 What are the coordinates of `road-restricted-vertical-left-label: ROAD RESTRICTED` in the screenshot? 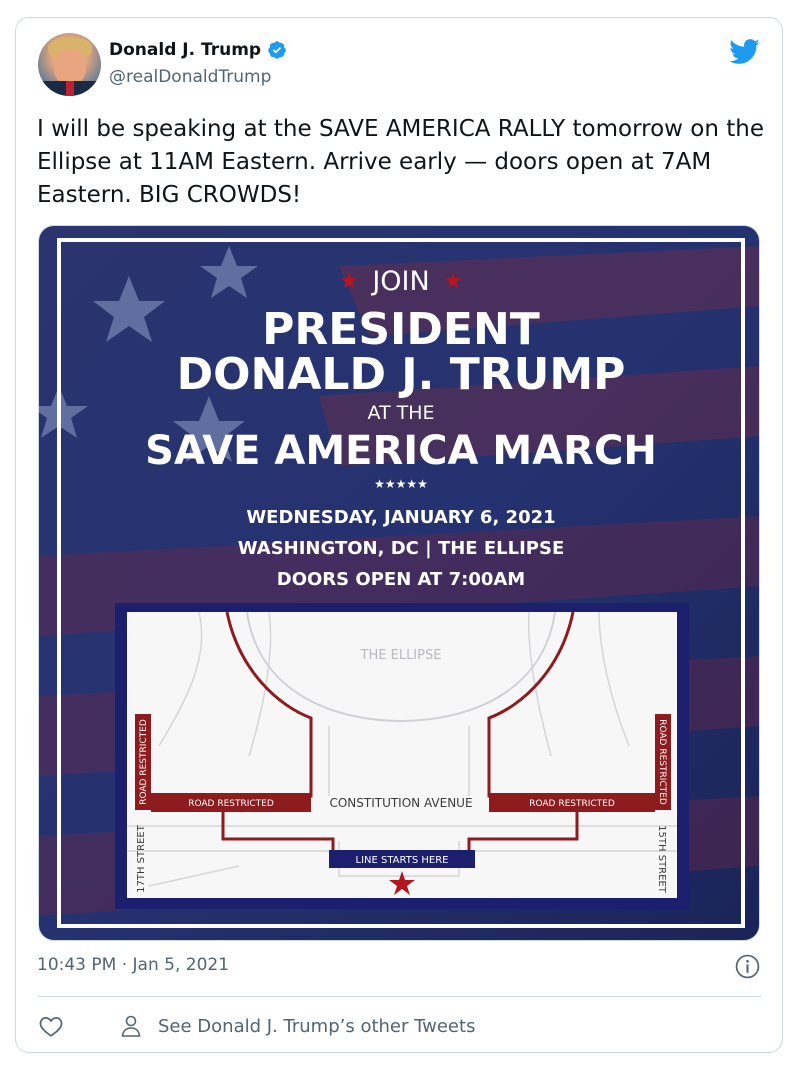 It's located at (144, 762).